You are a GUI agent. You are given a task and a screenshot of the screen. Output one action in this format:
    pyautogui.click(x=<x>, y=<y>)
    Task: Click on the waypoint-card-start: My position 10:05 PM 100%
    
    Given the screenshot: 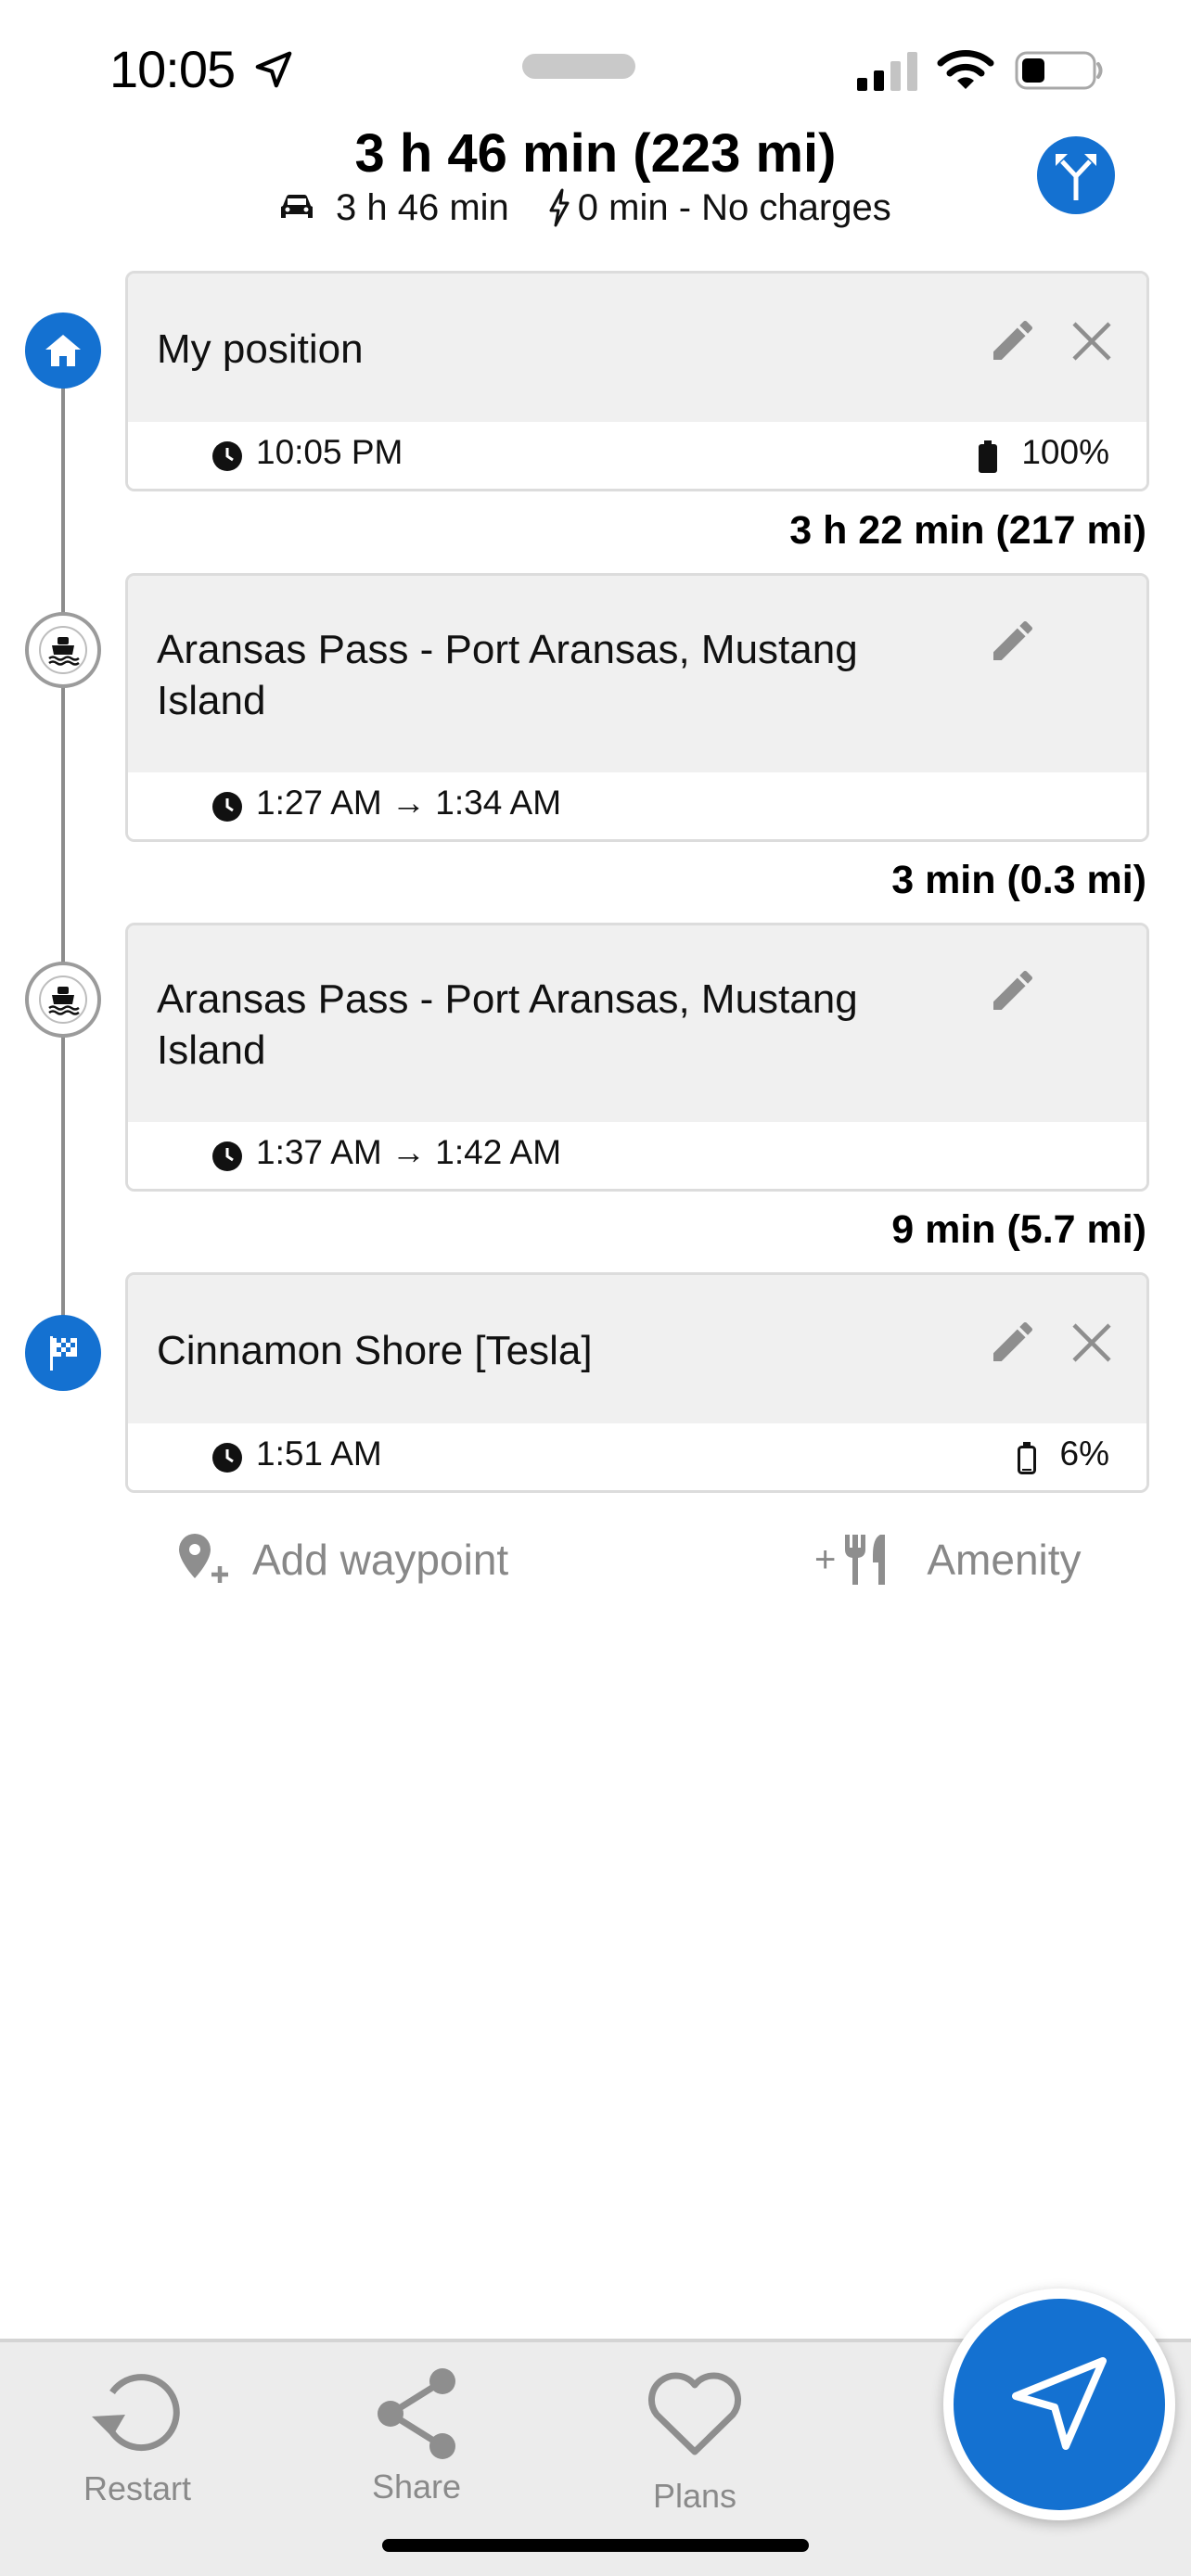 What is the action you would take?
    pyautogui.click(x=637, y=381)
    